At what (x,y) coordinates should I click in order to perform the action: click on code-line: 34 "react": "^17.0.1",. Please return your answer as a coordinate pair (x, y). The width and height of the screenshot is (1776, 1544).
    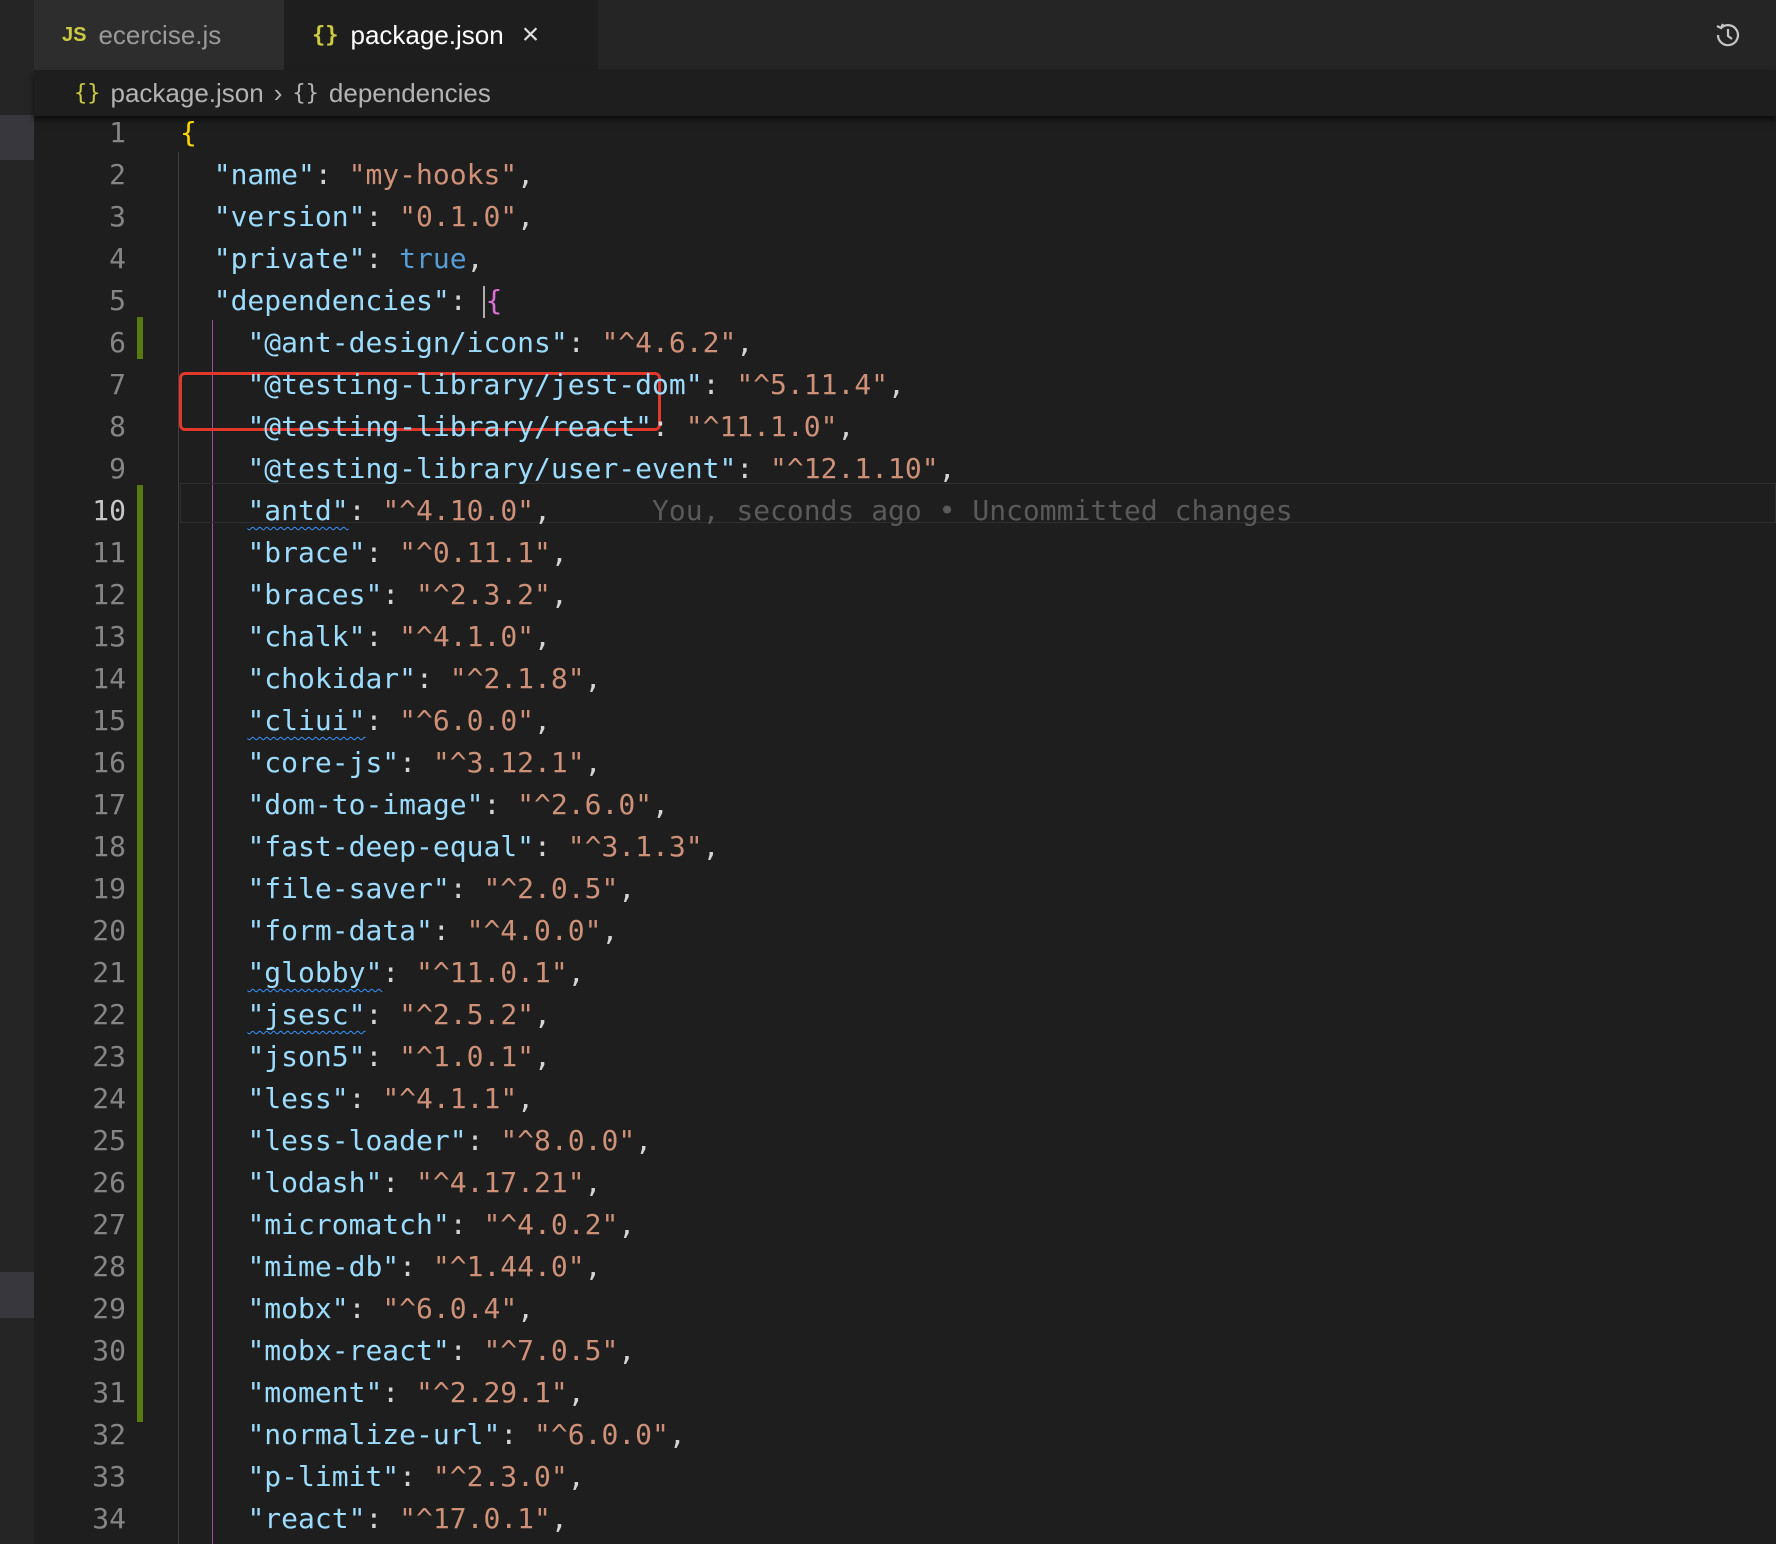
    Looking at the image, I should click on (905, 1519).